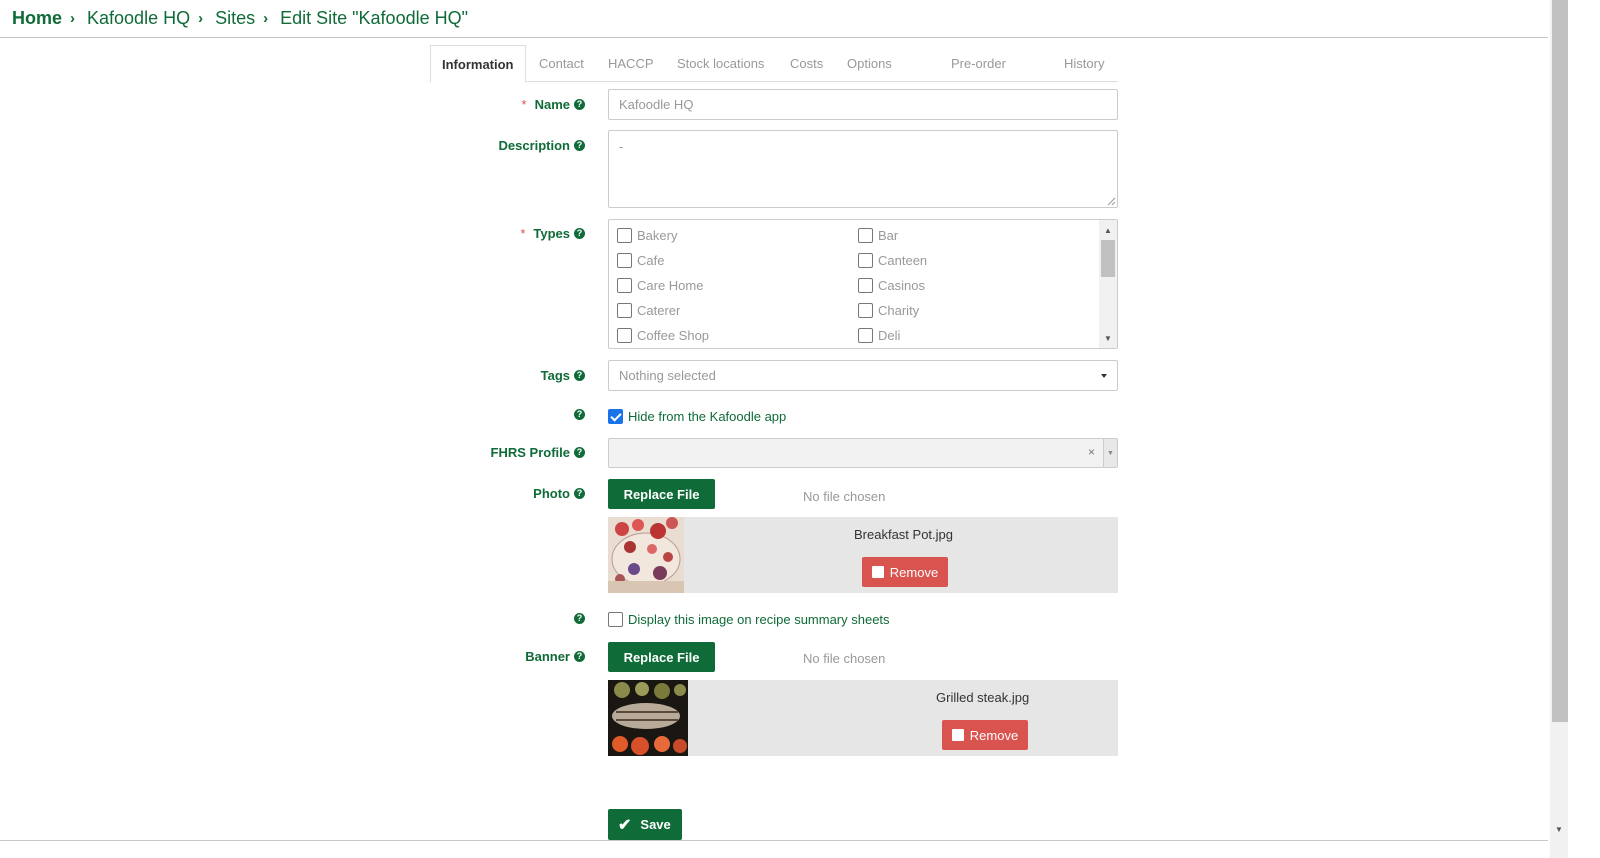 The height and width of the screenshot is (858, 1600). I want to click on page-scrollbar: ▼, so click(1559, 429).